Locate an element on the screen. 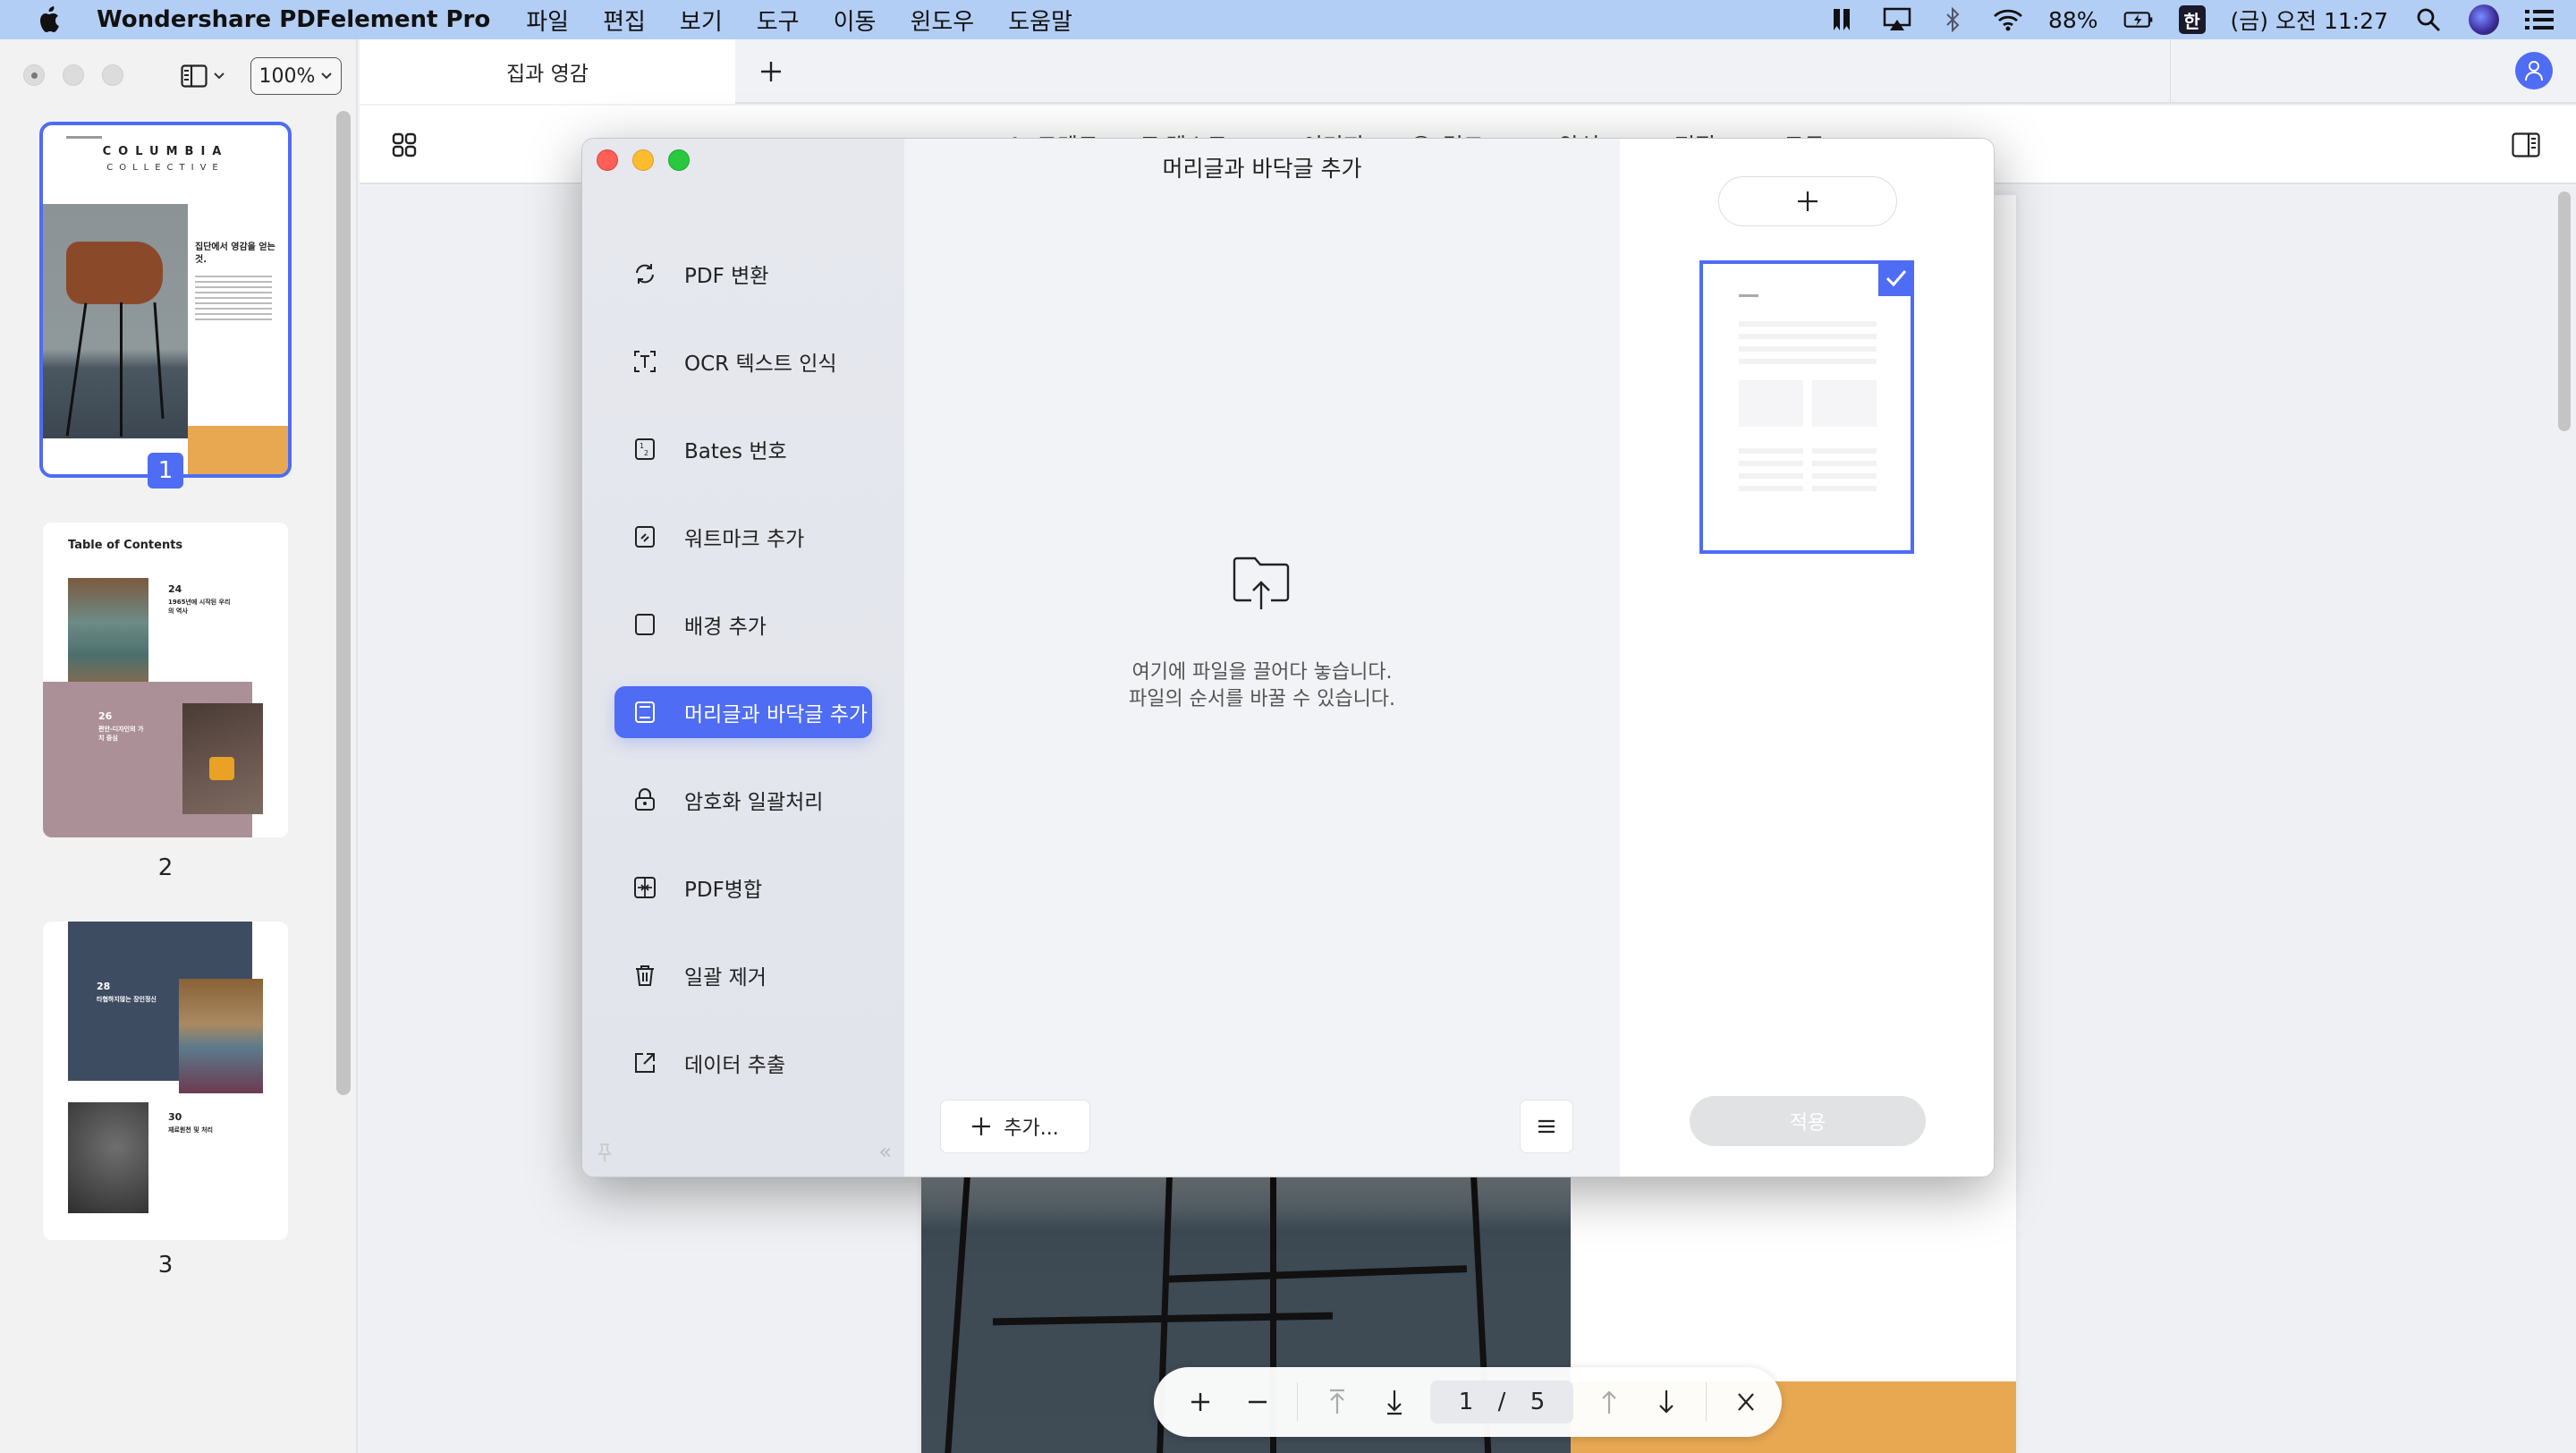  user-icon is located at coordinates (2534, 71).